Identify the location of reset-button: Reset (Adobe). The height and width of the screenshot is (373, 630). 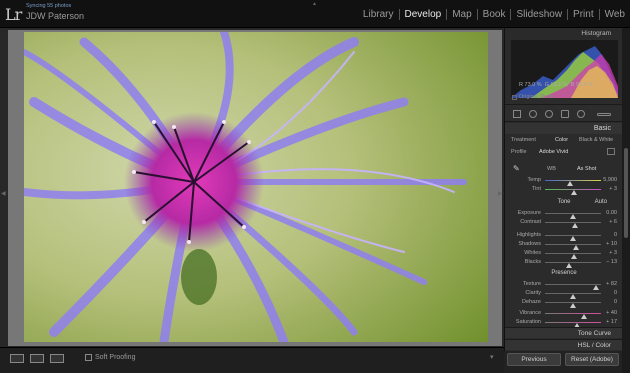
(592, 359).